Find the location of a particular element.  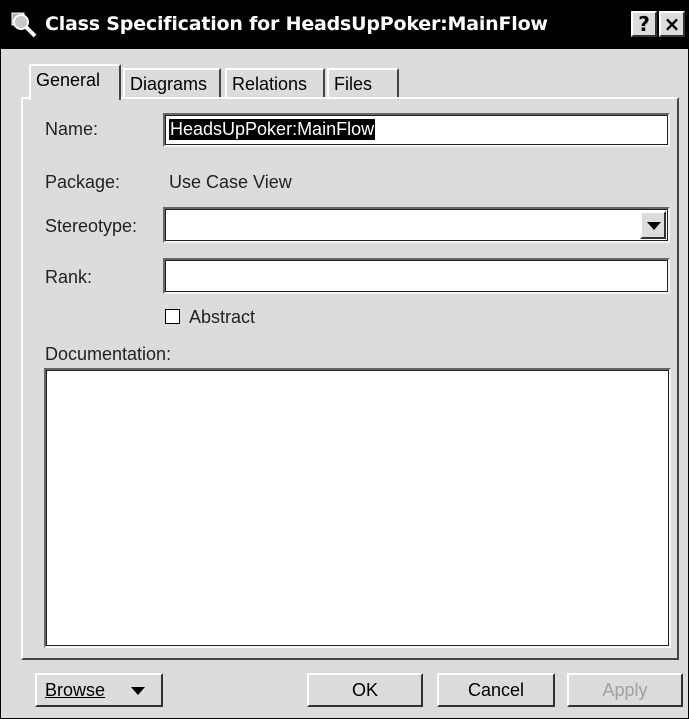

chevron-down-icon is located at coordinates (654, 226).